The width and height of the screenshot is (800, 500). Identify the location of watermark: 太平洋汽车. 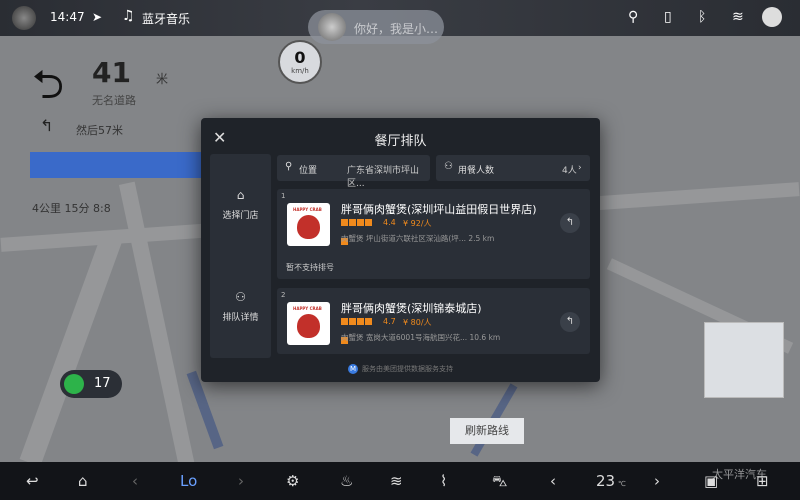
(739, 474).